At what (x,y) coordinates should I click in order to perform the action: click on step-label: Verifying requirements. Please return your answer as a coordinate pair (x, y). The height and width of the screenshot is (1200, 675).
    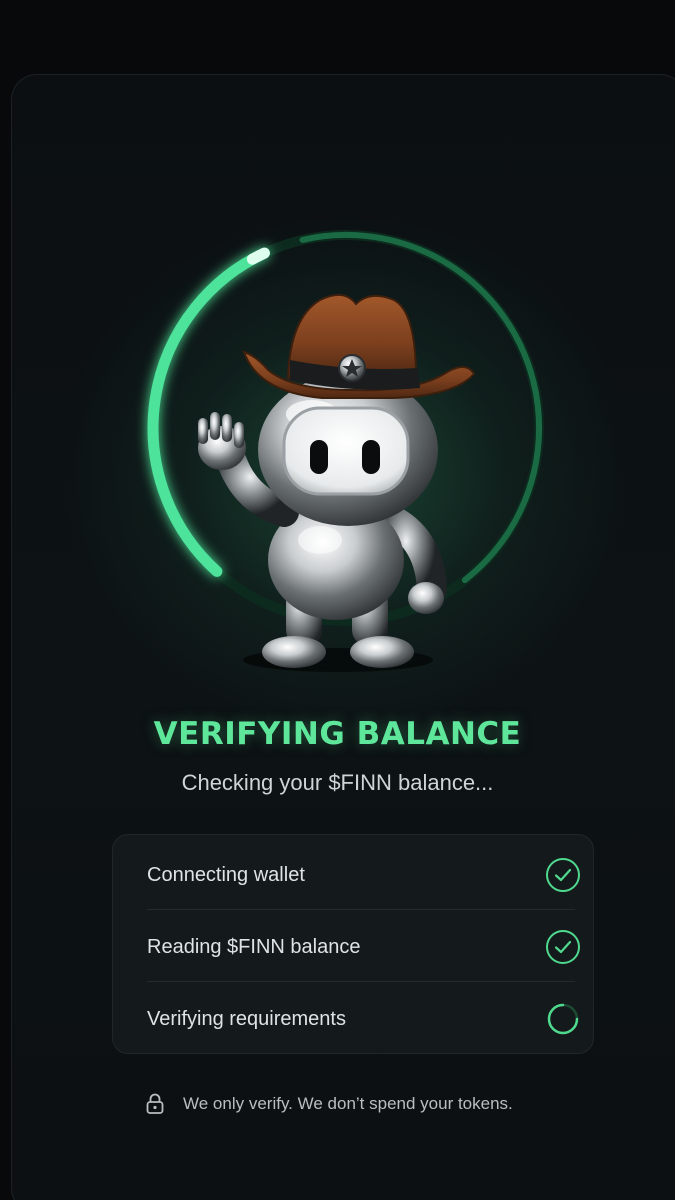
    Looking at the image, I should click on (246, 1018).